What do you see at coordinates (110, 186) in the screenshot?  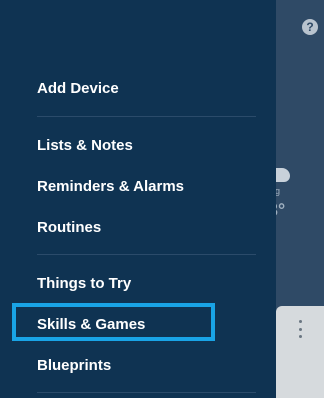 I see `menu-item-reminders-alarms: Reminders & Alarms` at bounding box center [110, 186].